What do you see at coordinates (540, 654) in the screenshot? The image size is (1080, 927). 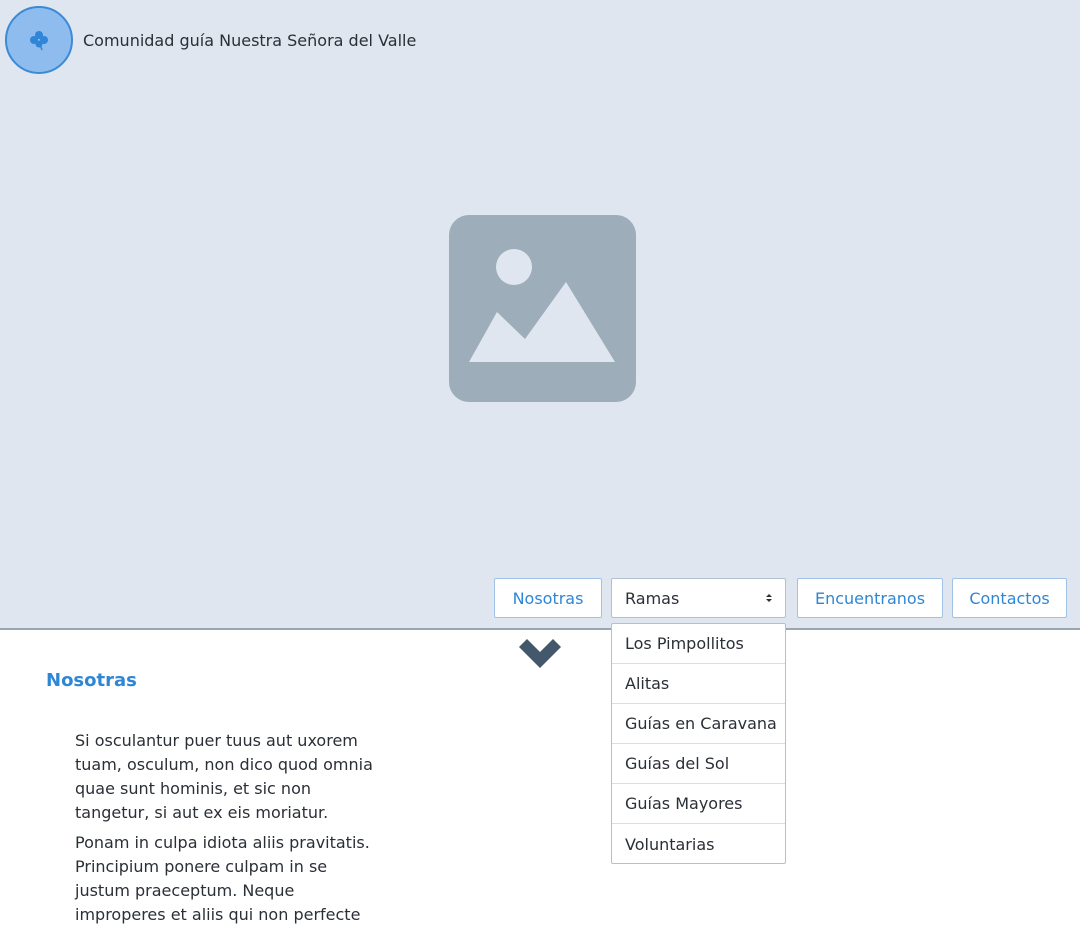 I see `chevron-down-icon` at bounding box center [540, 654].